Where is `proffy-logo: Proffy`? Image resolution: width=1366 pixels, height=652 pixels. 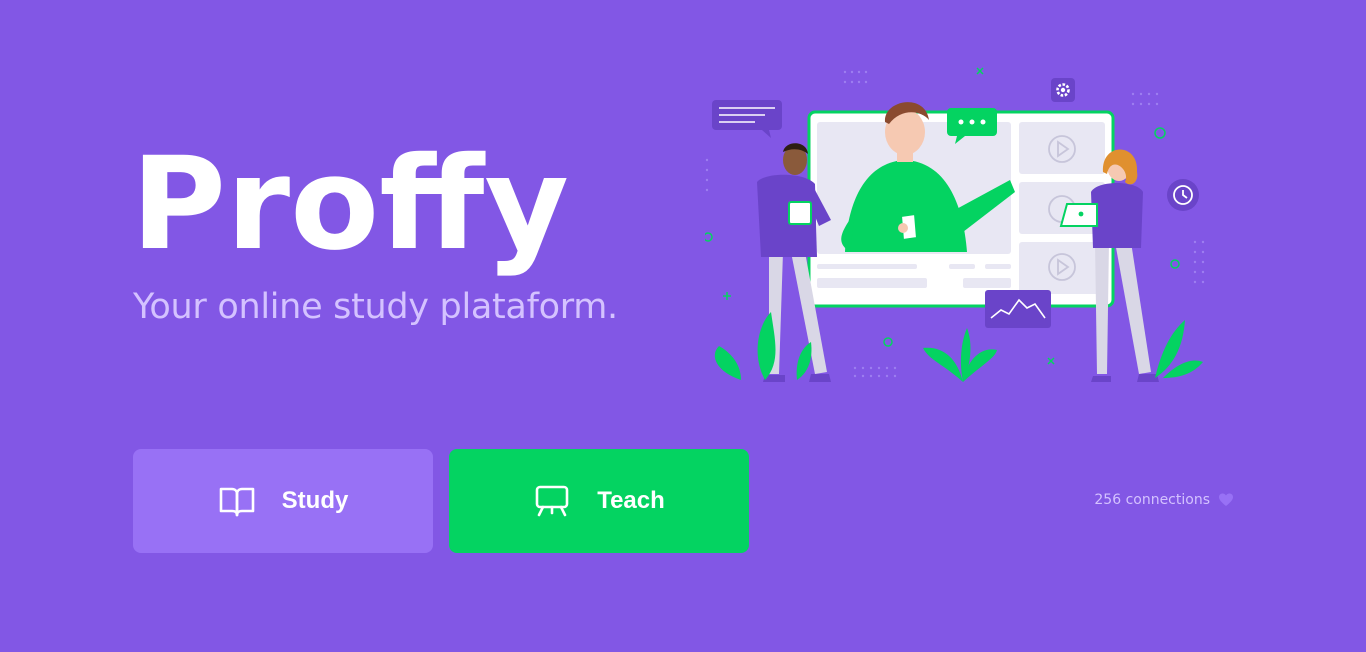
proffy-logo: Proffy is located at coordinates (351, 208).